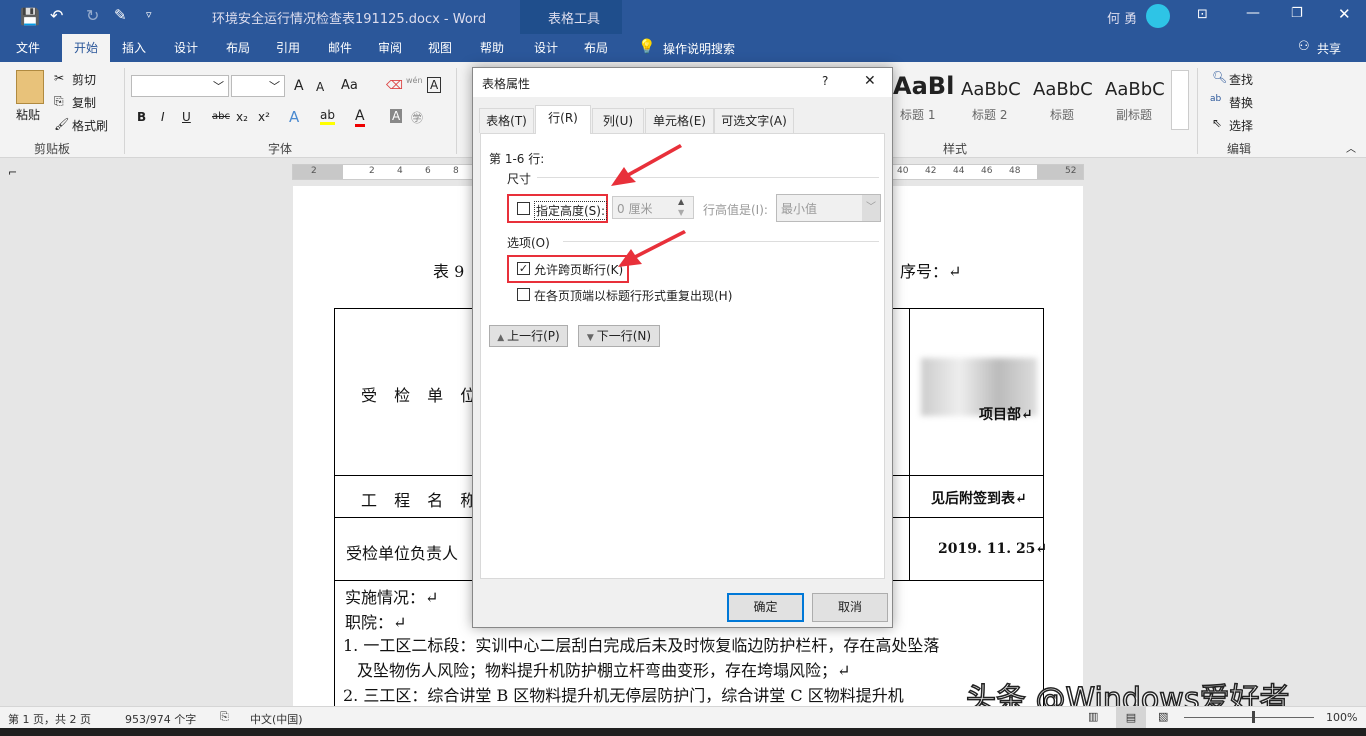 This screenshot has width=1366, height=736. I want to click on zoom-slider, so click(1249, 717).